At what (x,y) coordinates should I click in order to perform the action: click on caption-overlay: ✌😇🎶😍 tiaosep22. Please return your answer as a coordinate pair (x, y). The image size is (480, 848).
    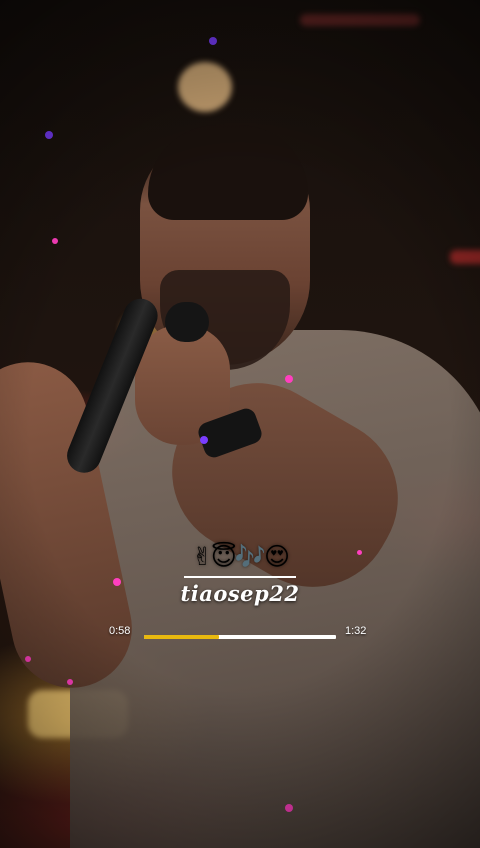
    Looking at the image, I should click on (240, 573).